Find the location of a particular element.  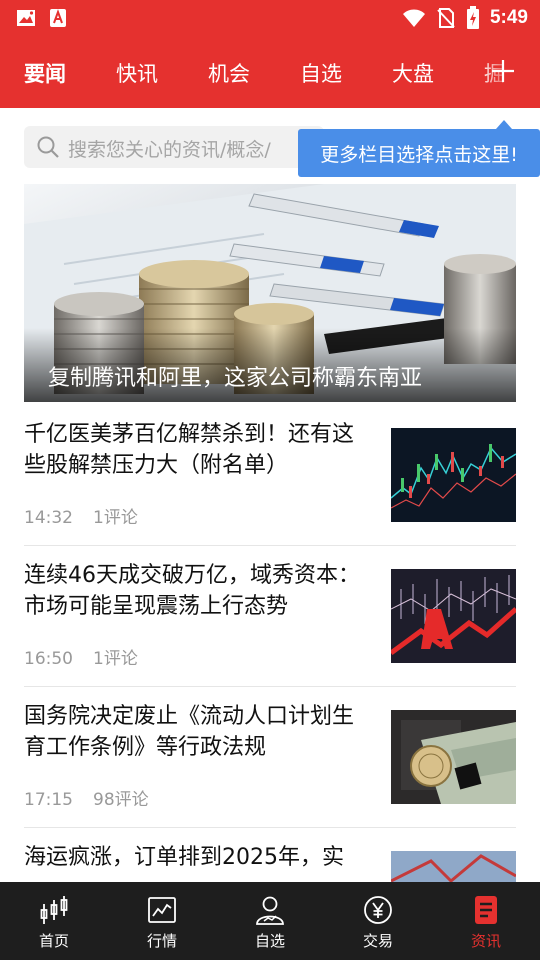

tab-yaowen: 要闻 is located at coordinates (45, 73).